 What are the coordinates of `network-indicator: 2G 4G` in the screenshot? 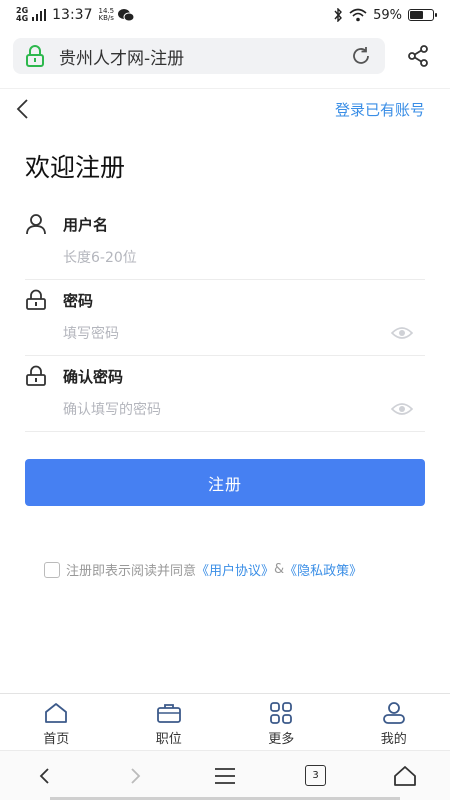 It's located at (22, 15).